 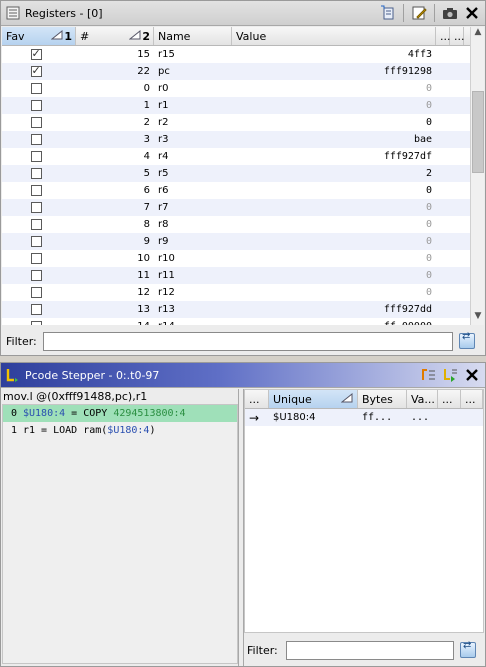 What do you see at coordinates (382, 399) in the screenshot?
I see `column-bytes: Bytes` at bounding box center [382, 399].